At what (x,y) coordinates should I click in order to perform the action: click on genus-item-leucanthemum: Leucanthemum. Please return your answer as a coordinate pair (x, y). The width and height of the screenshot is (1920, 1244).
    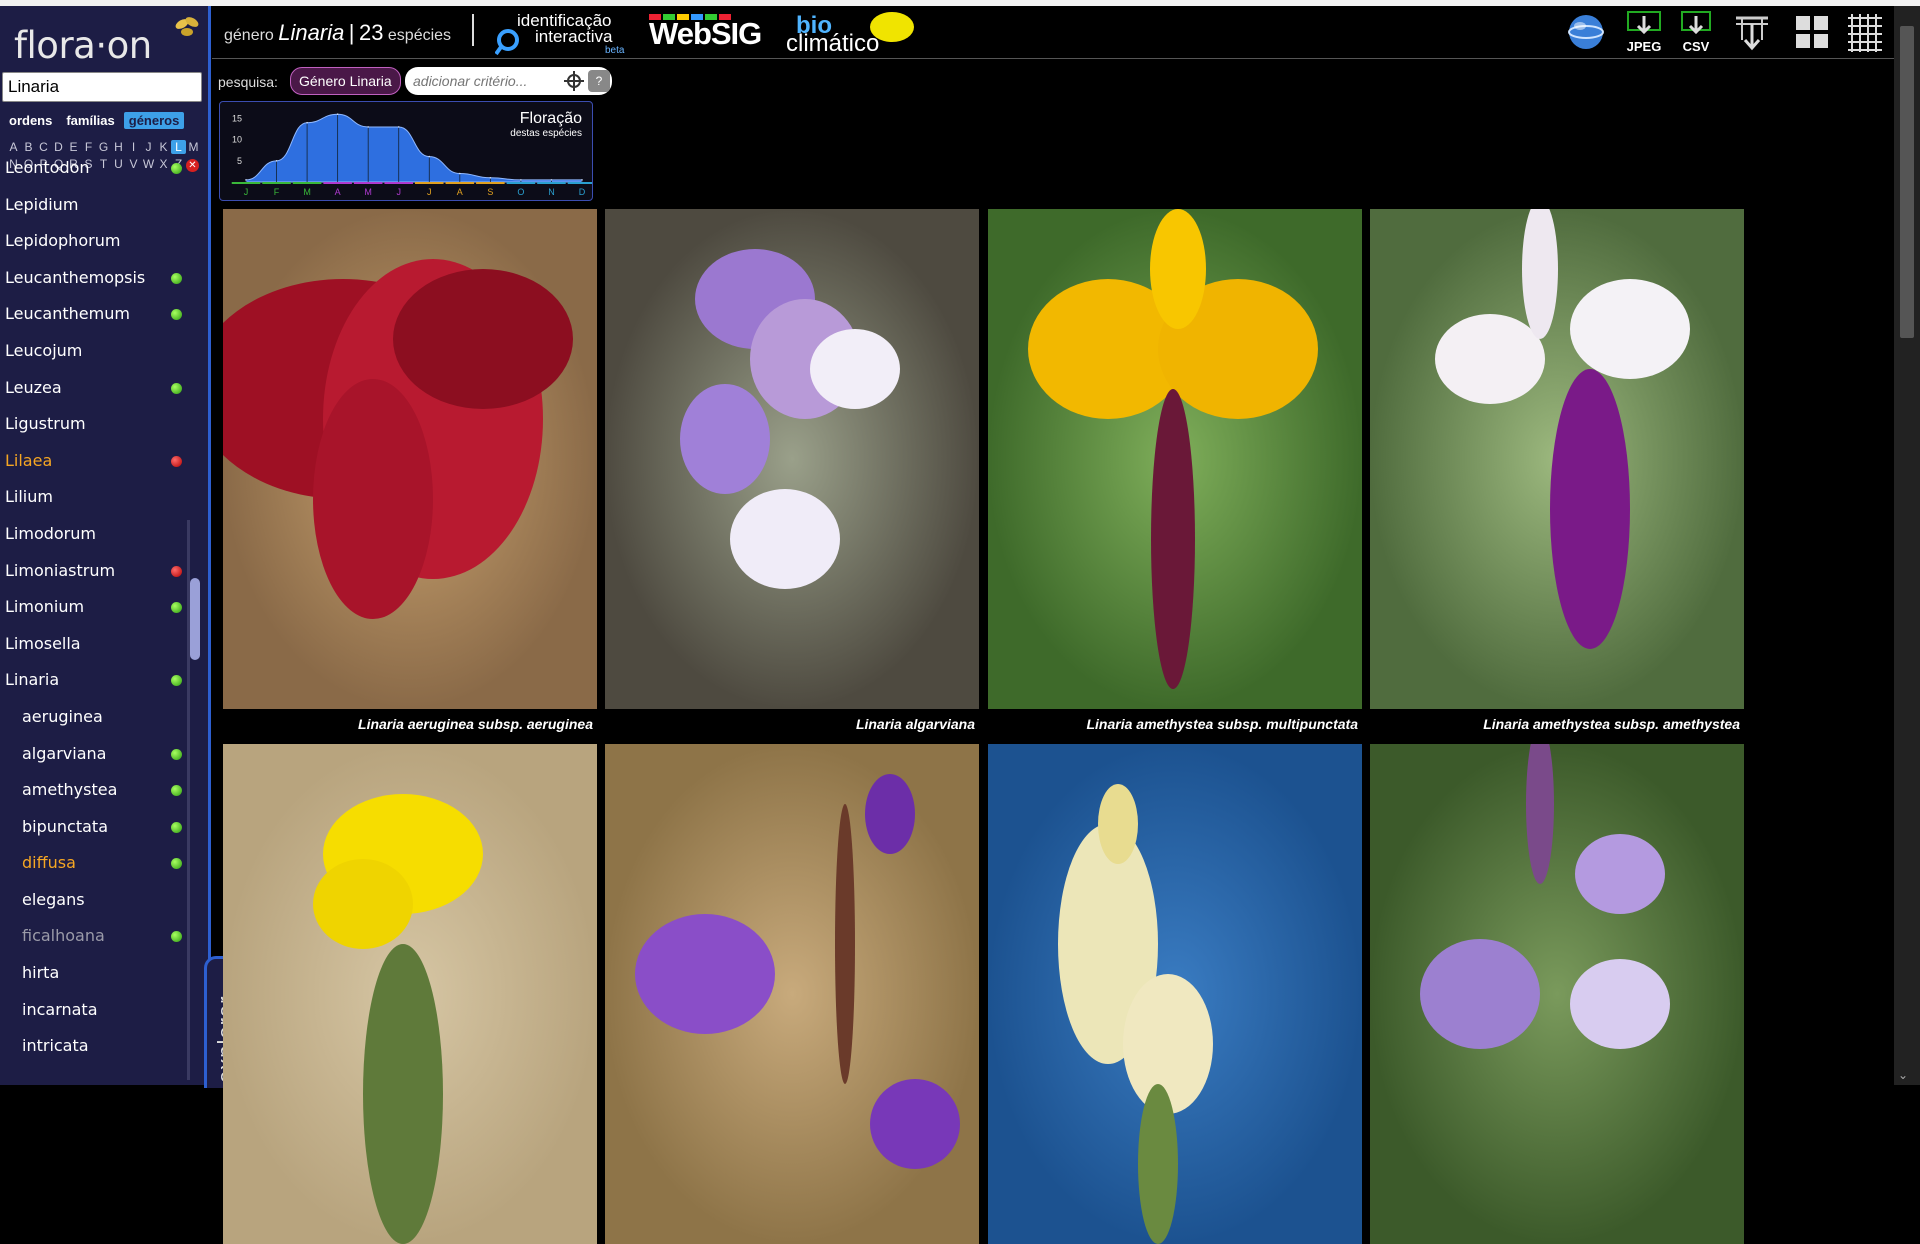
    Looking at the image, I should click on (95, 314).